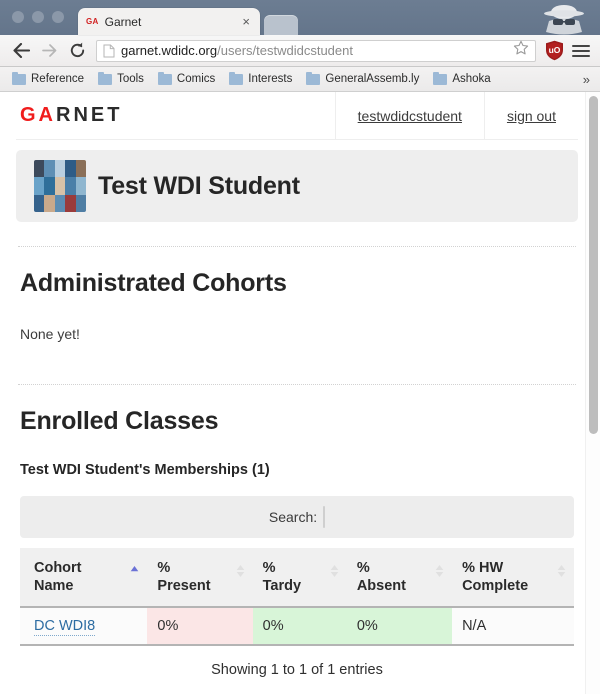 The image size is (600, 694). I want to click on column-header-percent-tardy: % Tardy, so click(299, 578).